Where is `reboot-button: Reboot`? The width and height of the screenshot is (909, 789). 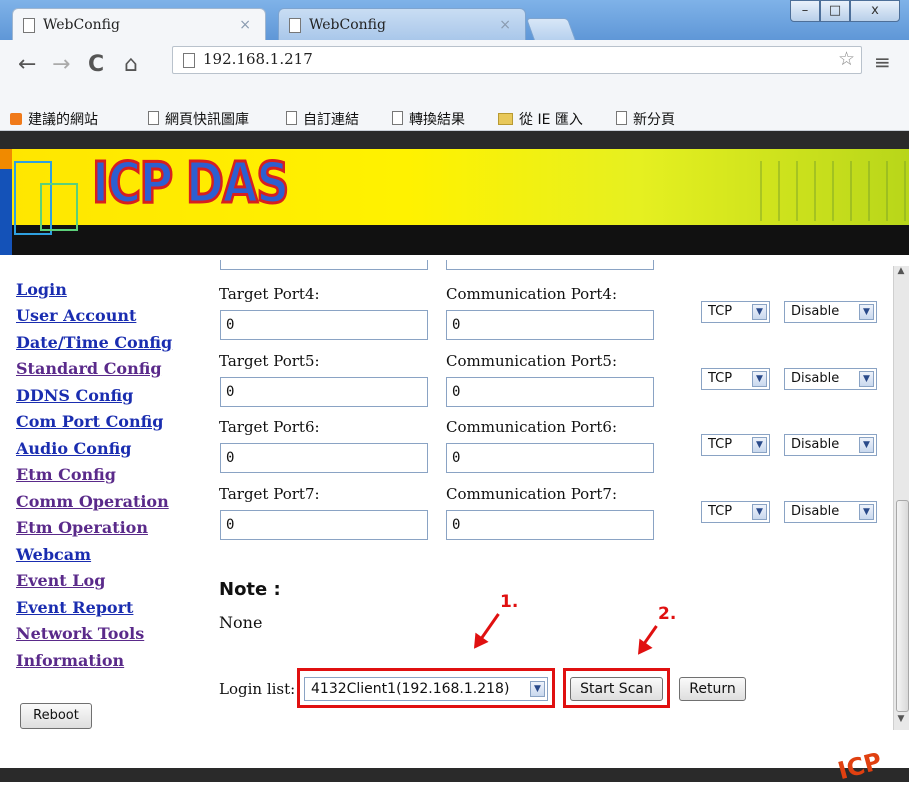
reboot-button: Reboot is located at coordinates (56, 716).